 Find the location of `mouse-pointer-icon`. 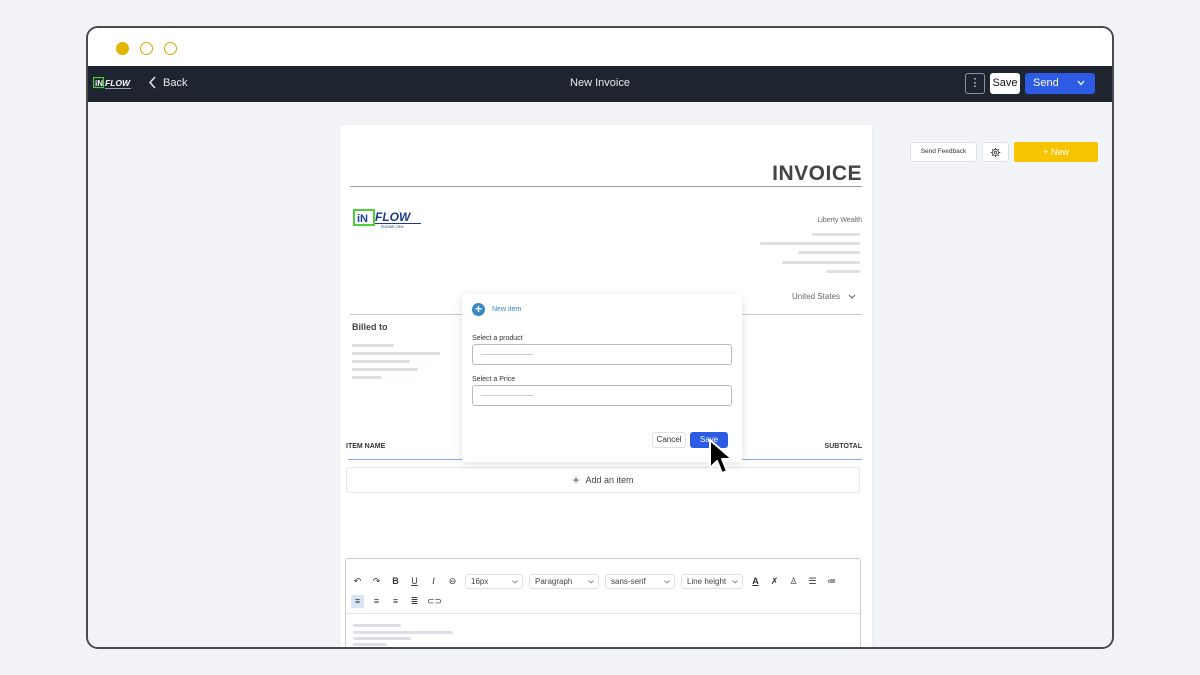

mouse-pointer-icon is located at coordinates (721, 456).